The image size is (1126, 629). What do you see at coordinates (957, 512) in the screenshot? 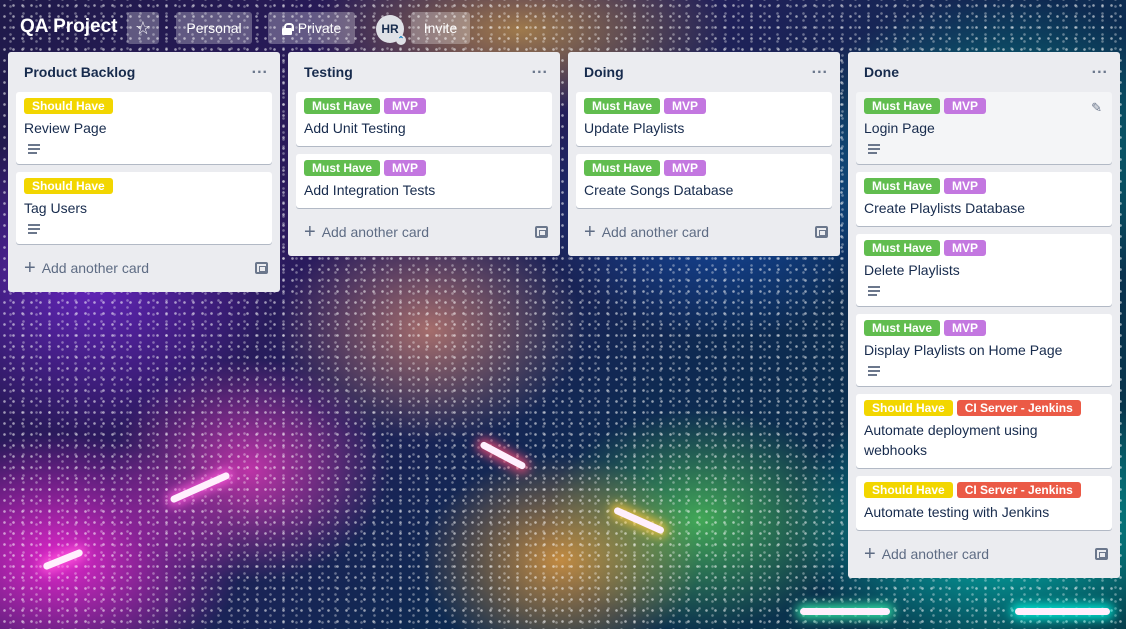
I see `card-title: Automate testing with Jenkins` at bounding box center [957, 512].